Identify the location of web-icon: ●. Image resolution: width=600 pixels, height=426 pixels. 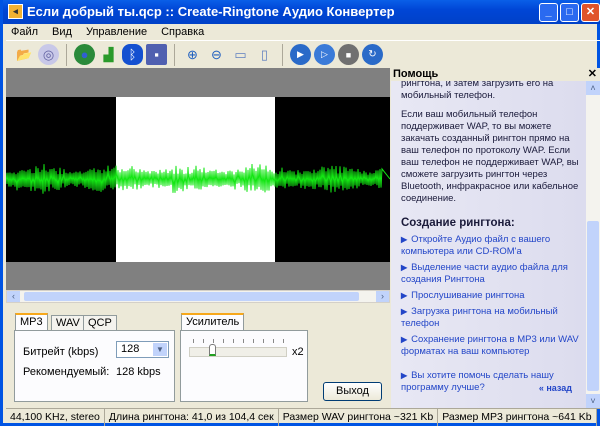
(84, 54).